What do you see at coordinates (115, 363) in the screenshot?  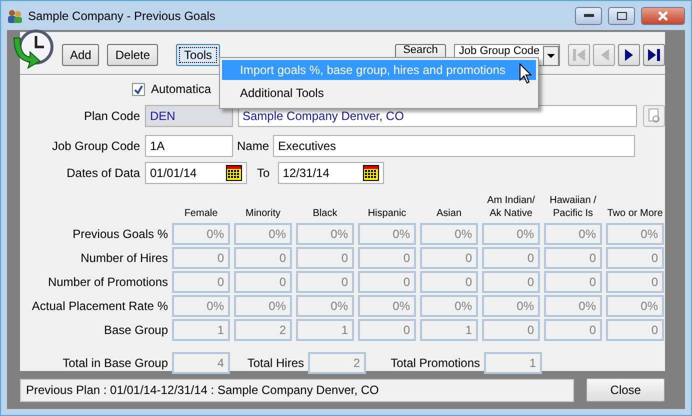 I see `total-label: Total in Base Group` at bounding box center [115, 363].